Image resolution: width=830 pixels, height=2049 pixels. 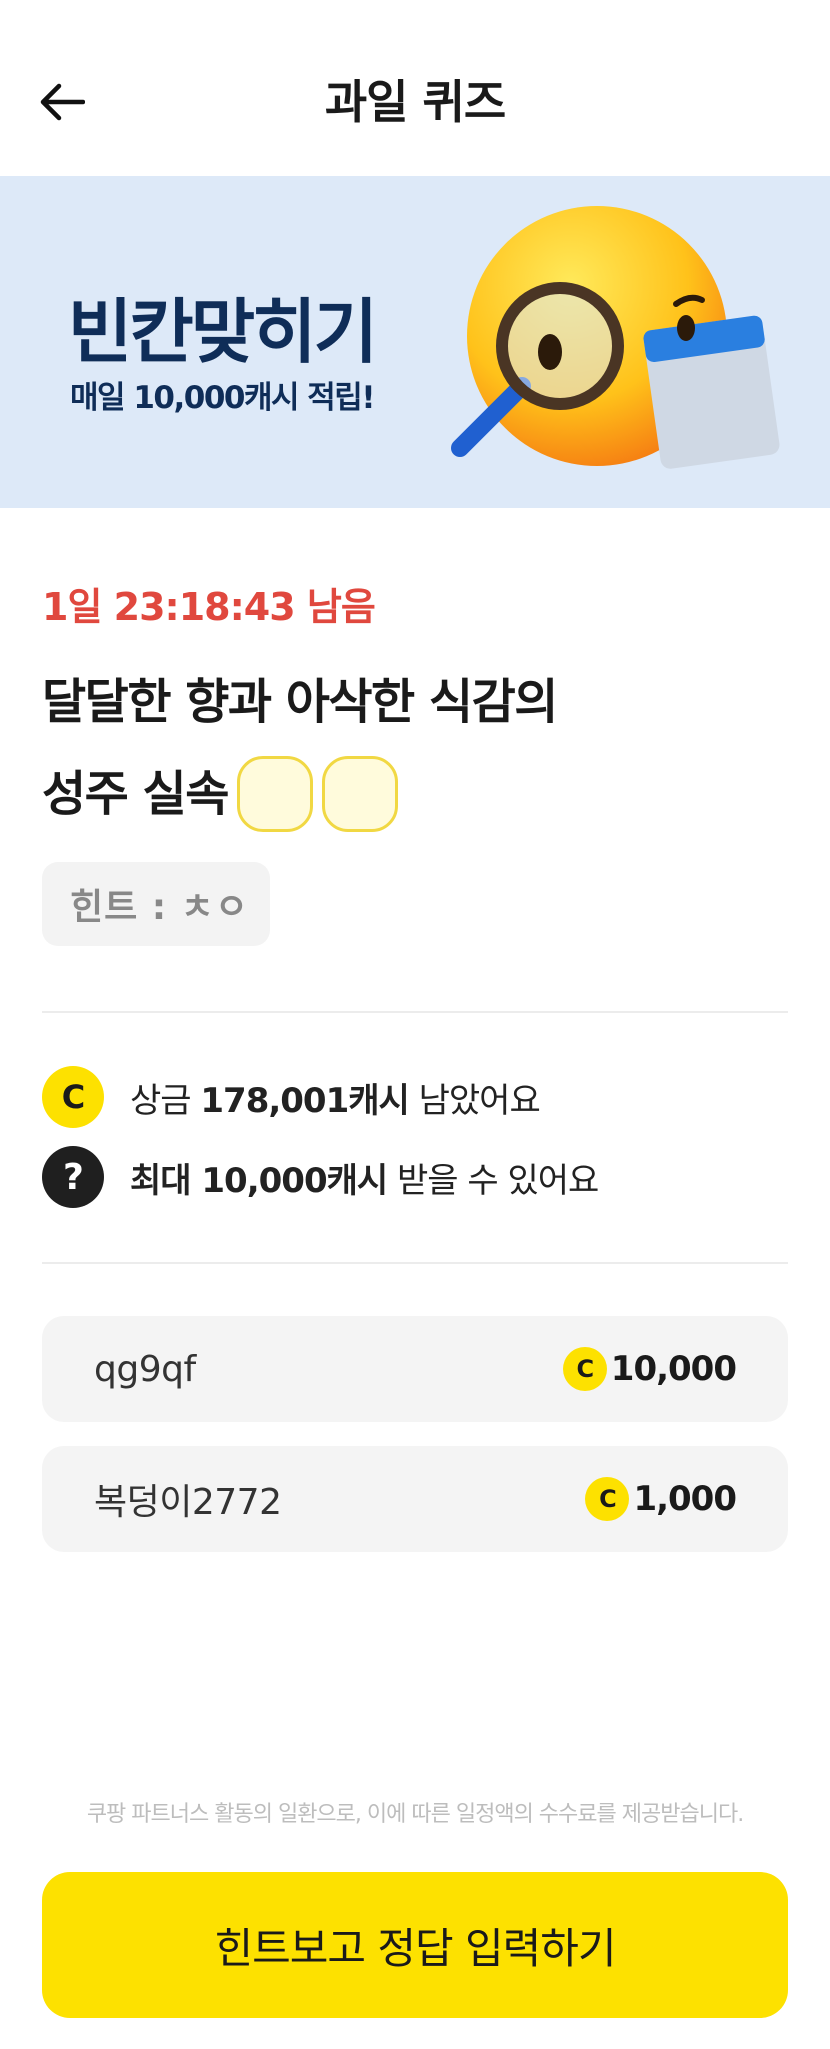 I want to click on question-line-2: 성주 실속, so click(x=299, y=794).